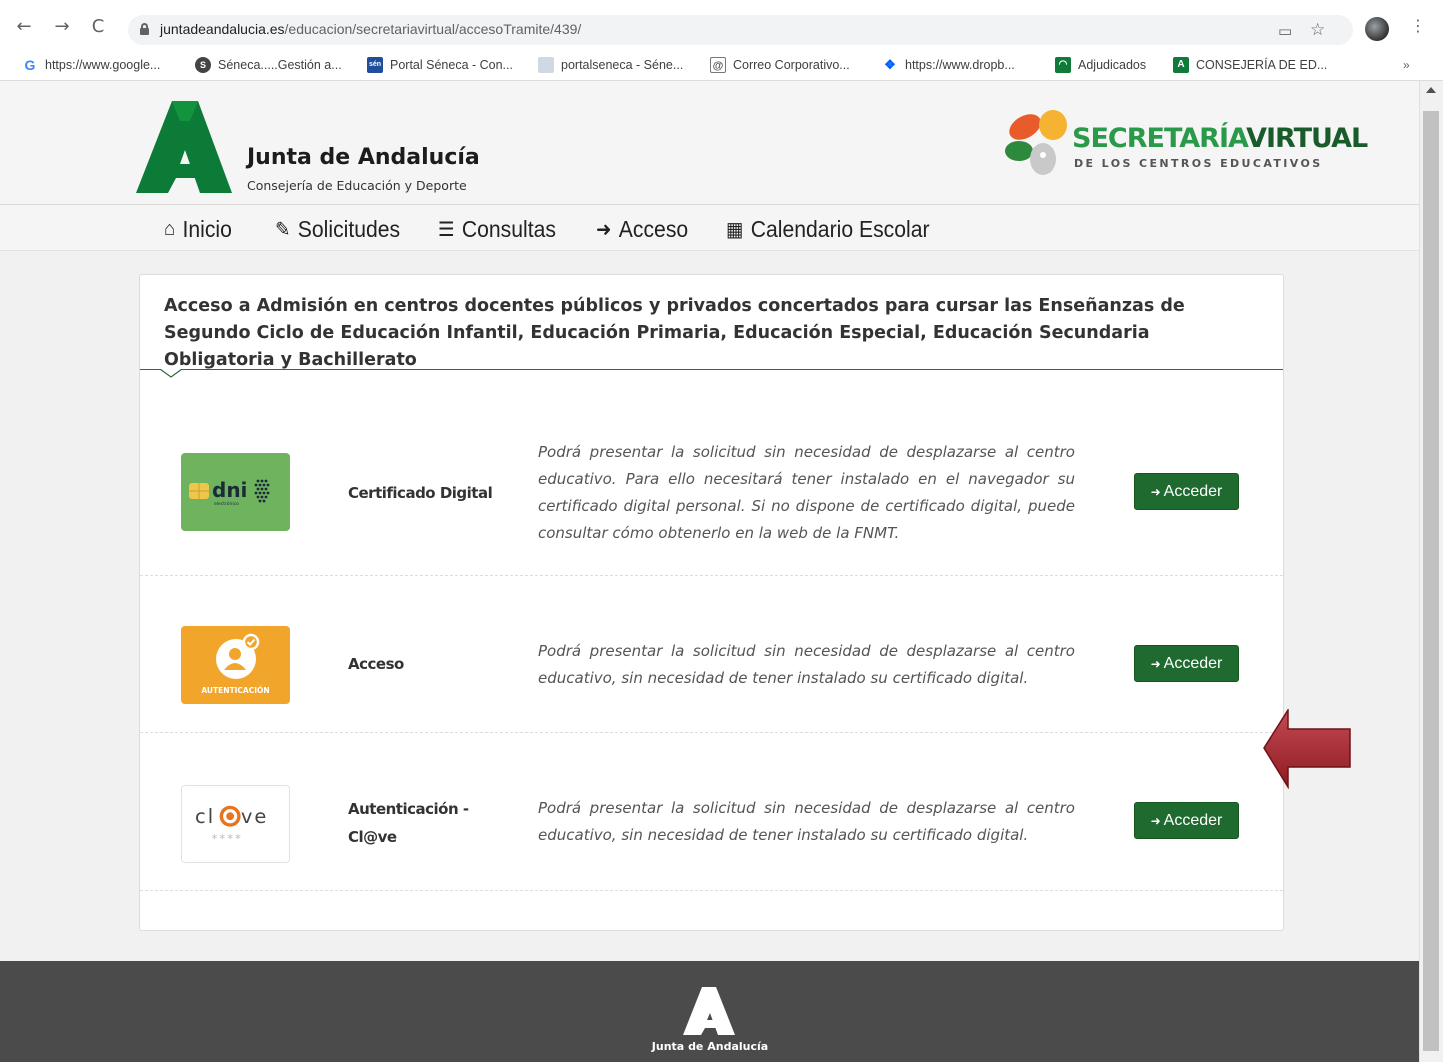  Describe the element at coordinates (840, 229) in the screenshot. I see `nav-label: Calendario Escolar` at that location.